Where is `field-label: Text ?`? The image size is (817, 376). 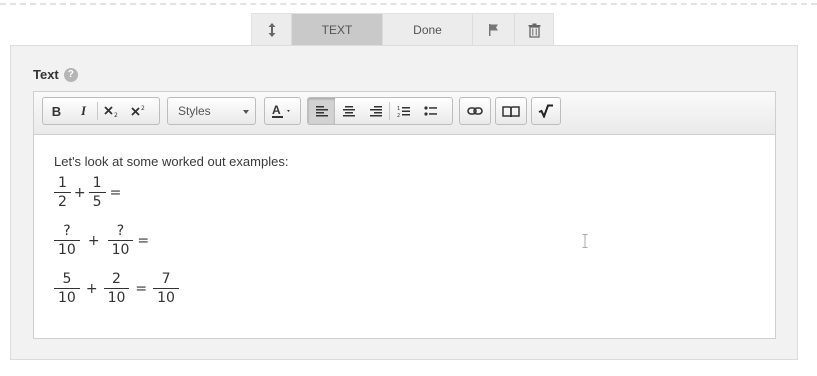
field-label: Text ? is located at coordinates (55, 74).